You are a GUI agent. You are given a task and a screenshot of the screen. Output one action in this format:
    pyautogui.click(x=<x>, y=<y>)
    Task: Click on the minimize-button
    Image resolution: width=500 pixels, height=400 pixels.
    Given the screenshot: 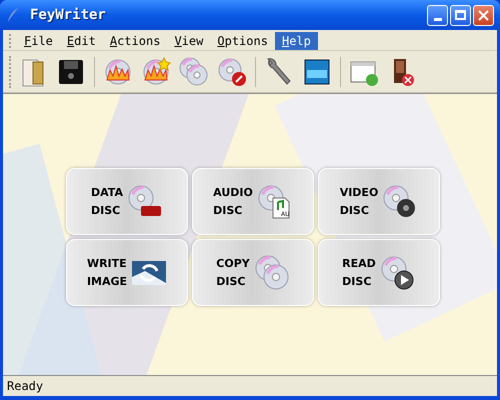 What is the action you would take?
    pyautogui.click(x=437, y=15)
    